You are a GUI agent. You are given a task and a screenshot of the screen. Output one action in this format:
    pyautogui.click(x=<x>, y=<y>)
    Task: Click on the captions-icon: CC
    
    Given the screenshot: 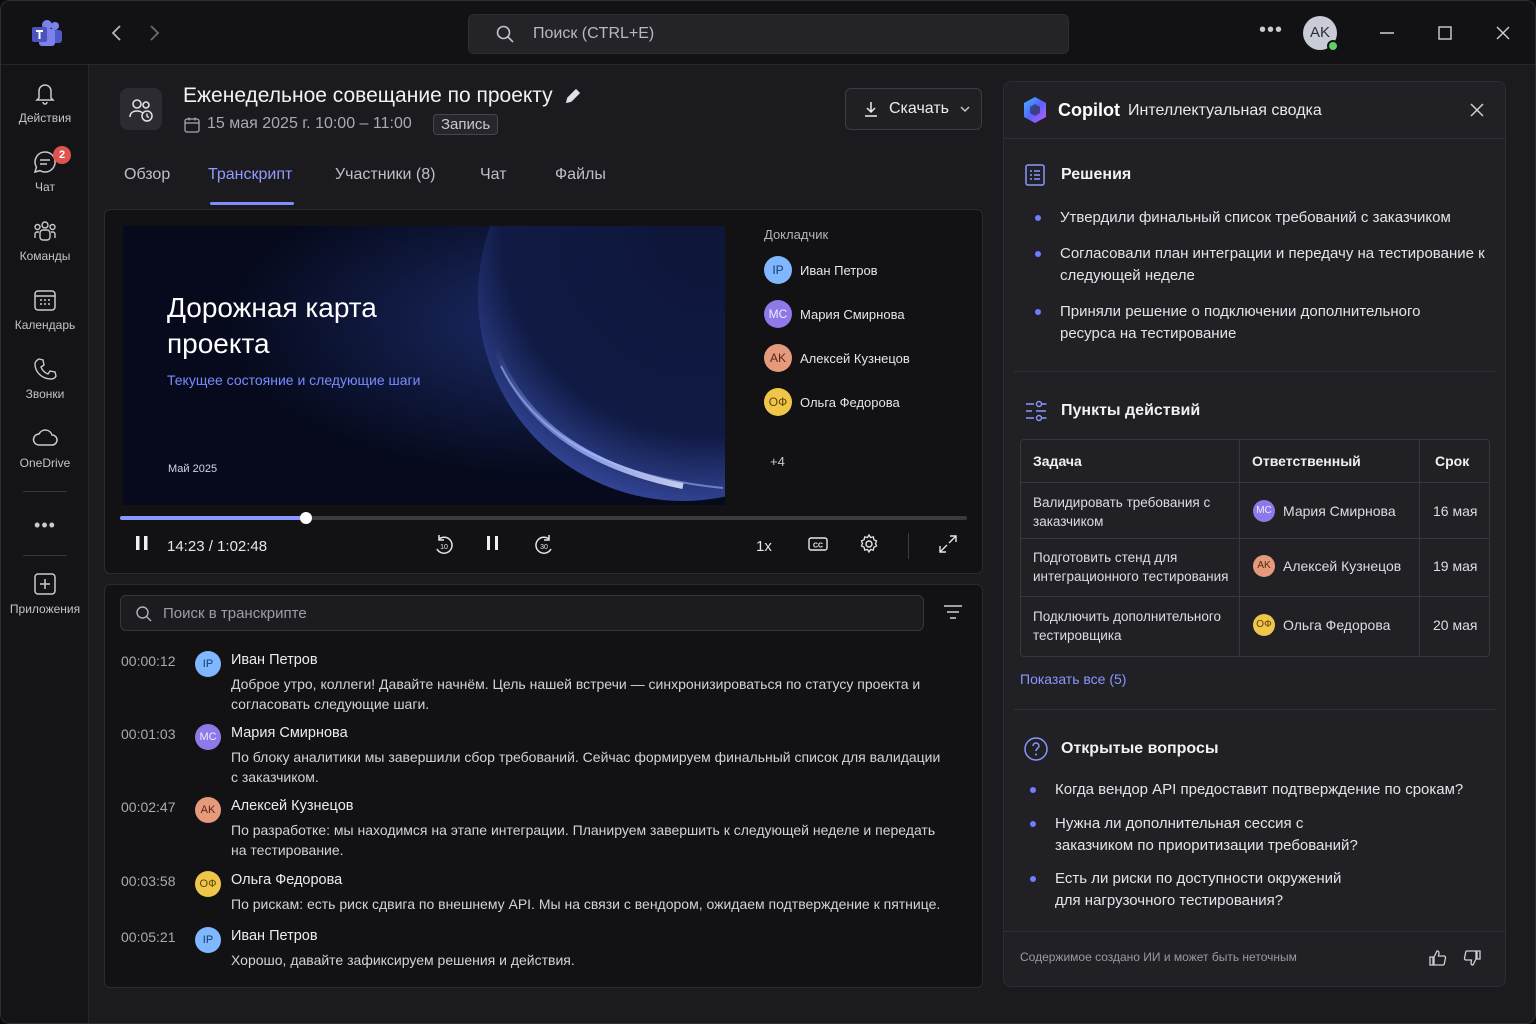 What is the action you would take?
    pyautogui.click(x=818, y=544)
    